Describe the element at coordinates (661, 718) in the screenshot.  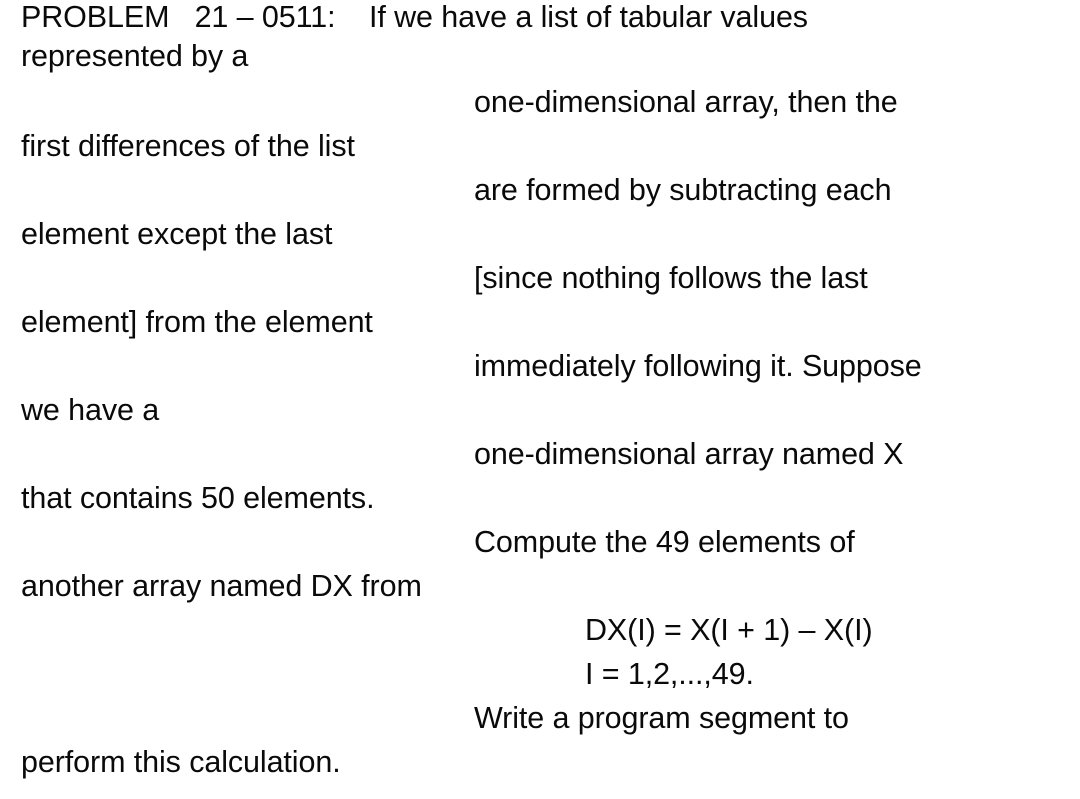
I see `problem-text-line: Write a program segment to` at that location.